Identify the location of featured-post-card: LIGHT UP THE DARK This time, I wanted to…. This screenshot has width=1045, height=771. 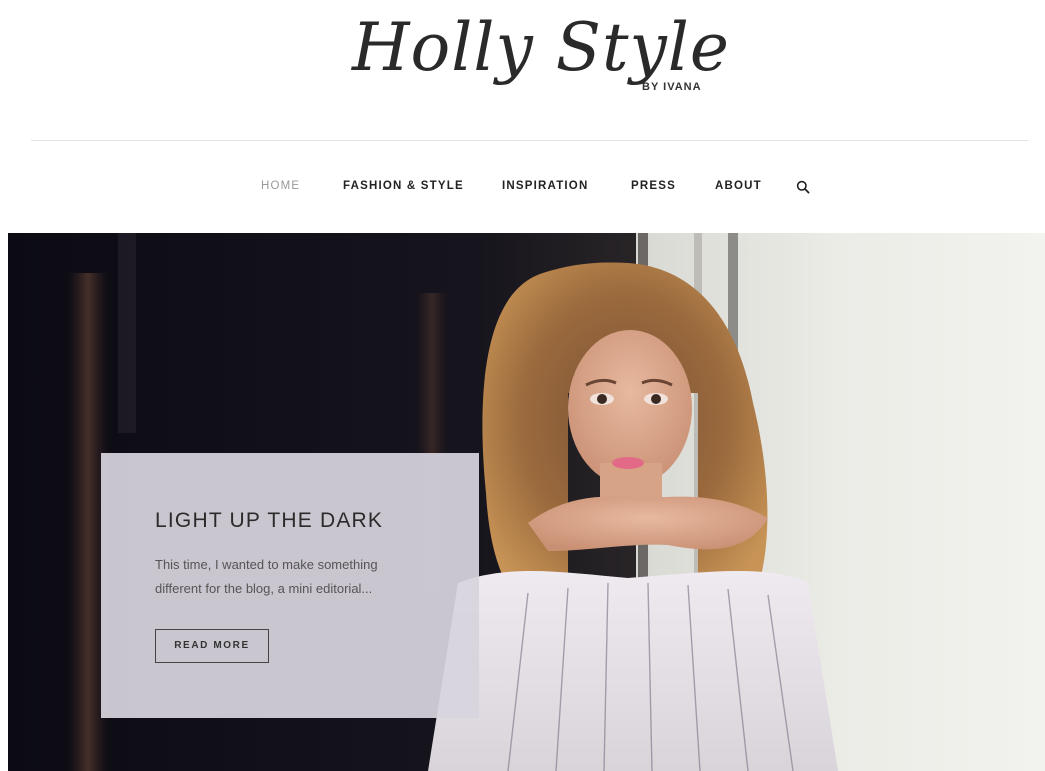
(290, 585).